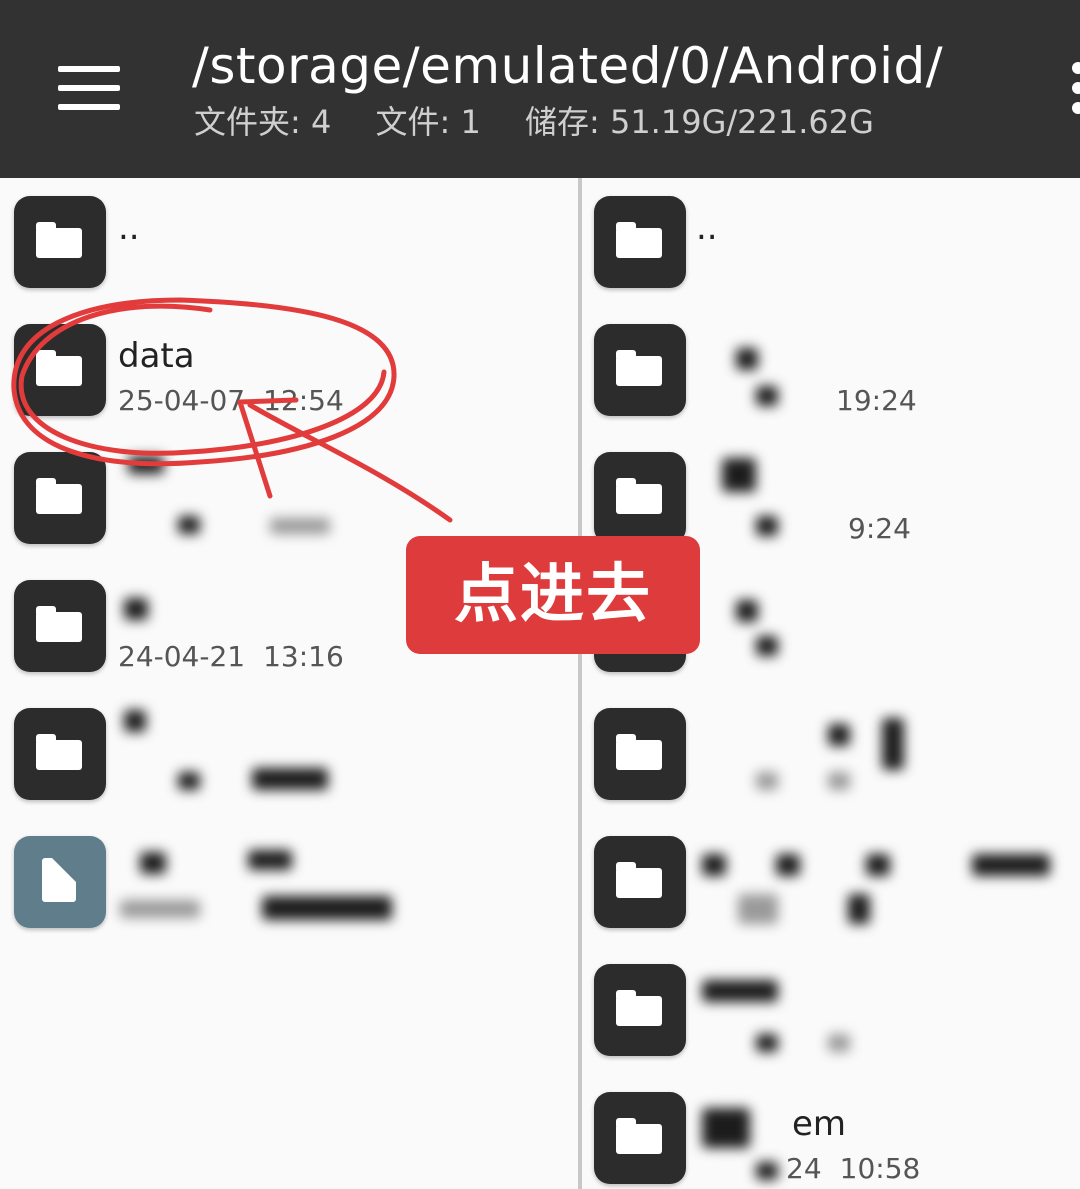 This screenshot has height=1189, width=1080. I want to click on annotation-callout: 点进去, so click(553, 595).